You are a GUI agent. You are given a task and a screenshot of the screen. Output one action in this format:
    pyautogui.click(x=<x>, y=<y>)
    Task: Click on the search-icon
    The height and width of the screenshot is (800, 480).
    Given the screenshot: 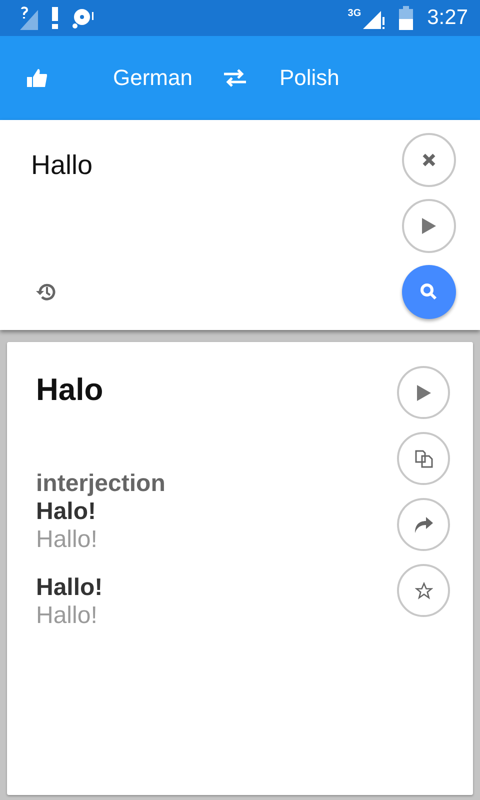 What is the action you would take?
    pyautogui.click(x=429, y=292)
    